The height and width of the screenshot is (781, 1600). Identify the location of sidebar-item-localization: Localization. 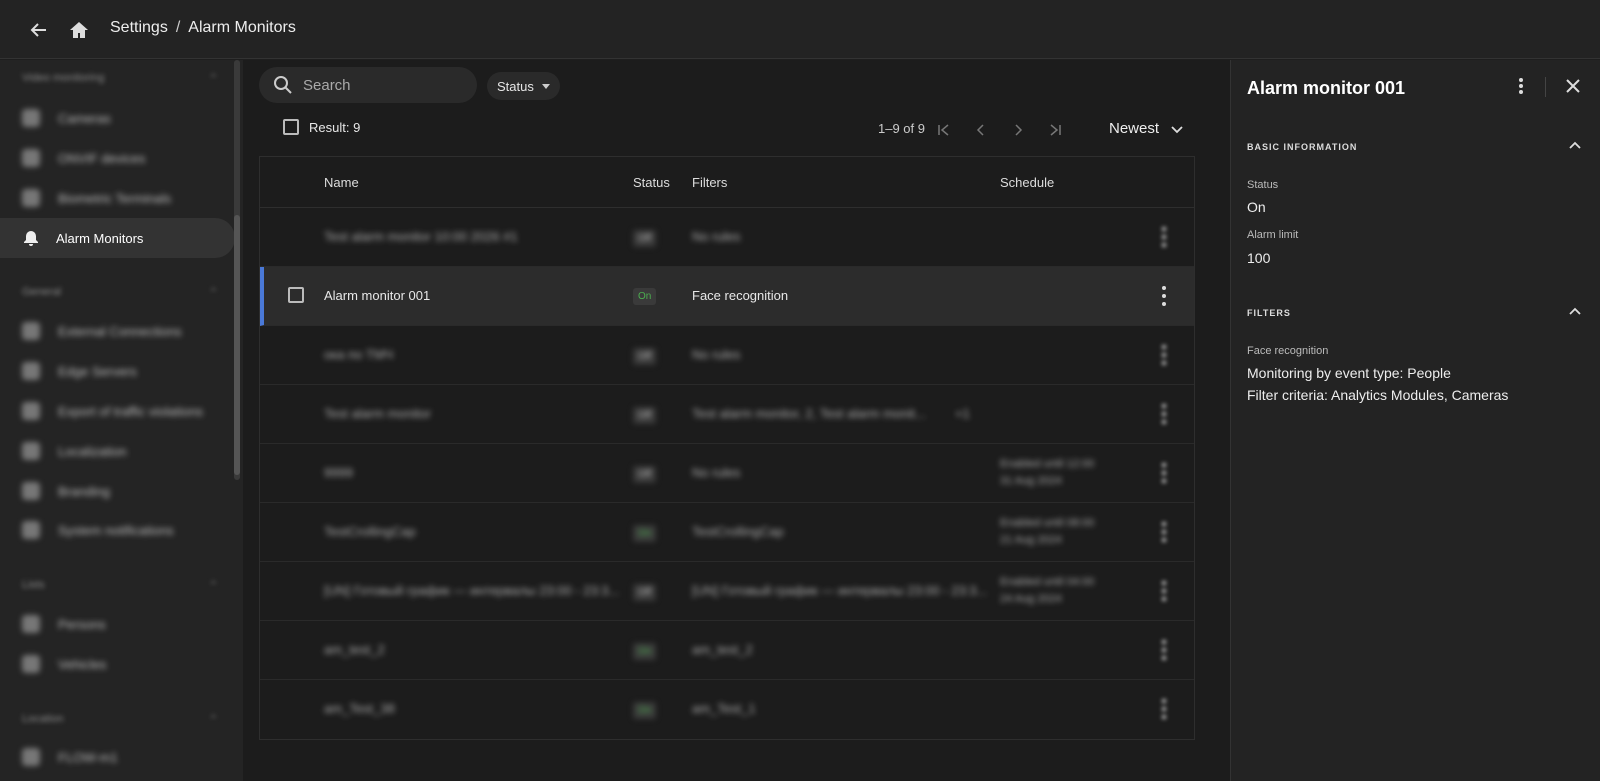
(117, 451).